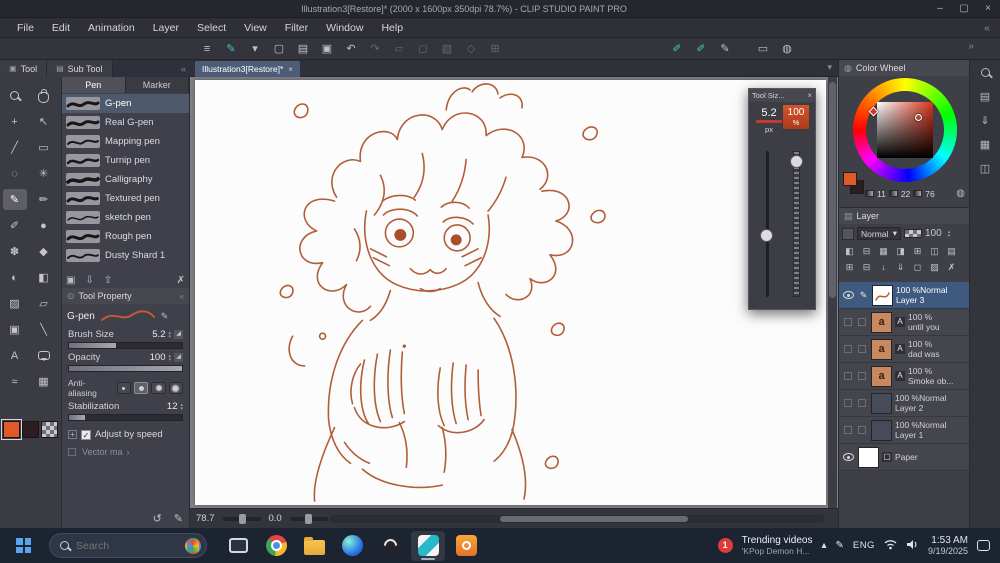  Describe the element at coordinates (849, 251) in the screenshot. I see `clip-to-layer-icon: ◧` at that location.